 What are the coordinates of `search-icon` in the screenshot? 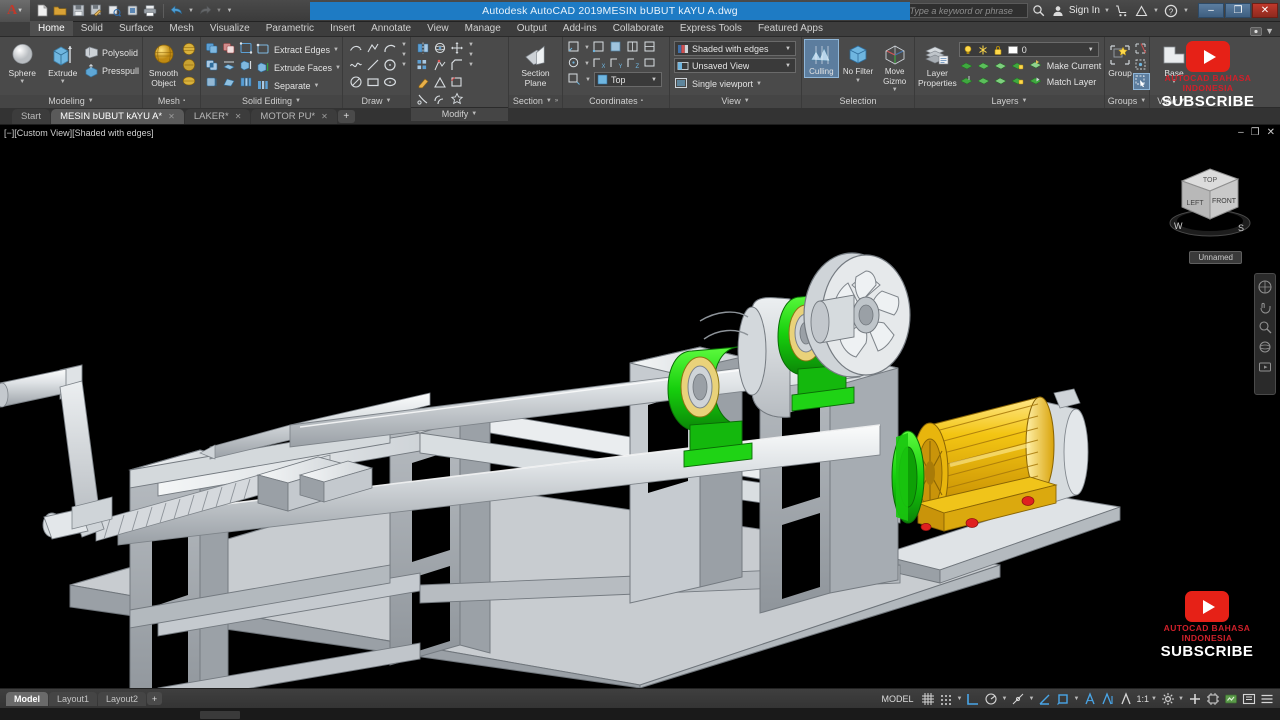 It's located at (1039, 11).